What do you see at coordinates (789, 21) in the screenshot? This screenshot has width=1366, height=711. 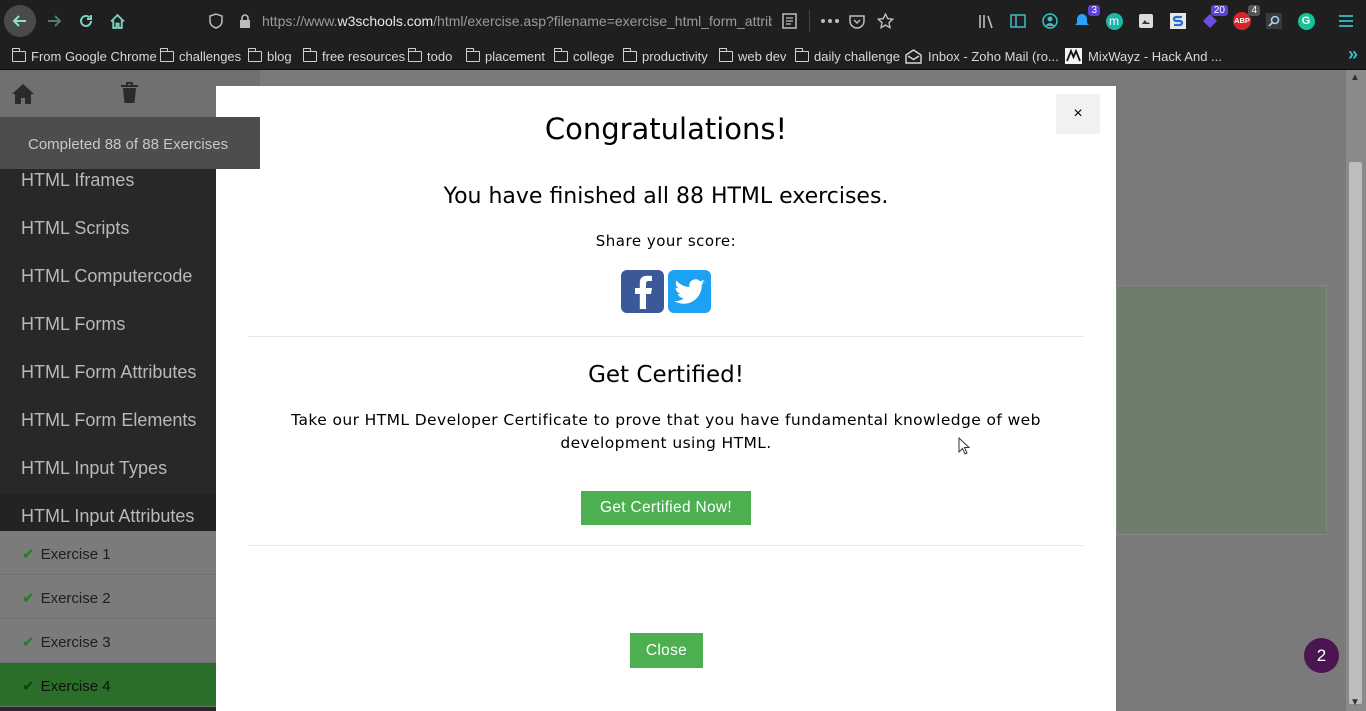 I see `reader-view-icon` at bounding box center [789, 21].